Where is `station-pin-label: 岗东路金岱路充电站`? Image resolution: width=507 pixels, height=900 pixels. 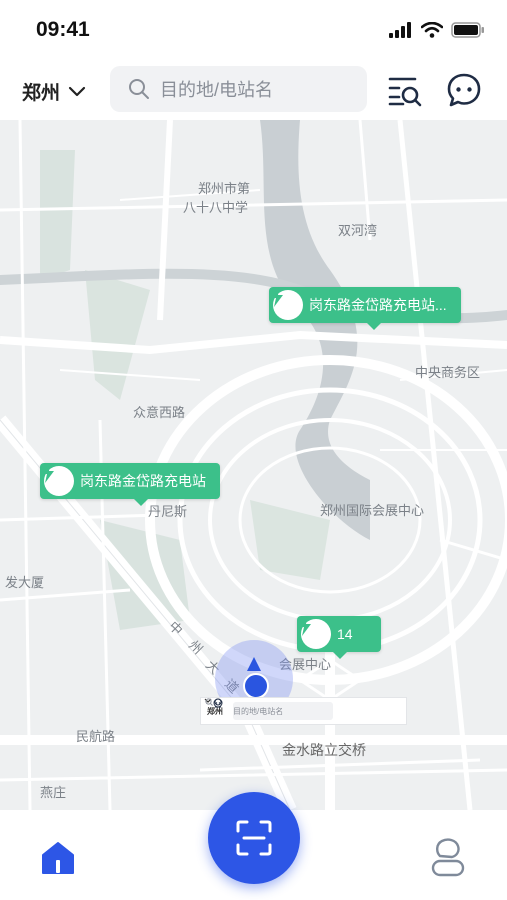 station-pin-label: 岗东路金岱路充电站 is located at coordinates (143, 481).